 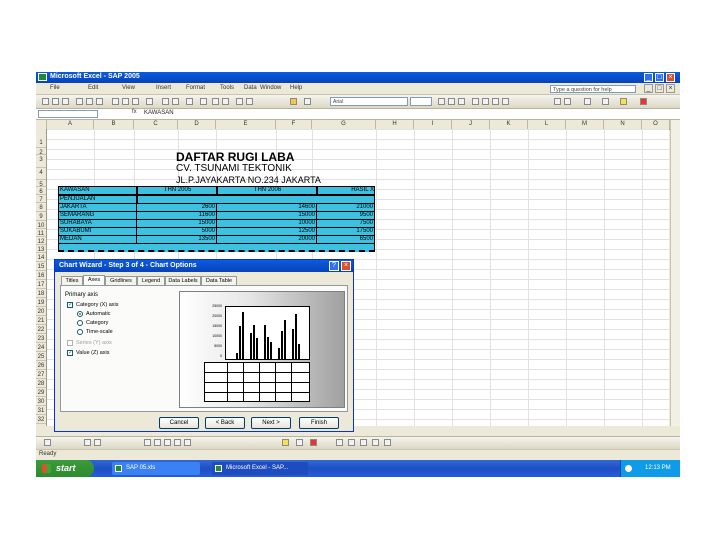 I want to click on table-header-2006: THN 2006, so click(x=267, y=190).